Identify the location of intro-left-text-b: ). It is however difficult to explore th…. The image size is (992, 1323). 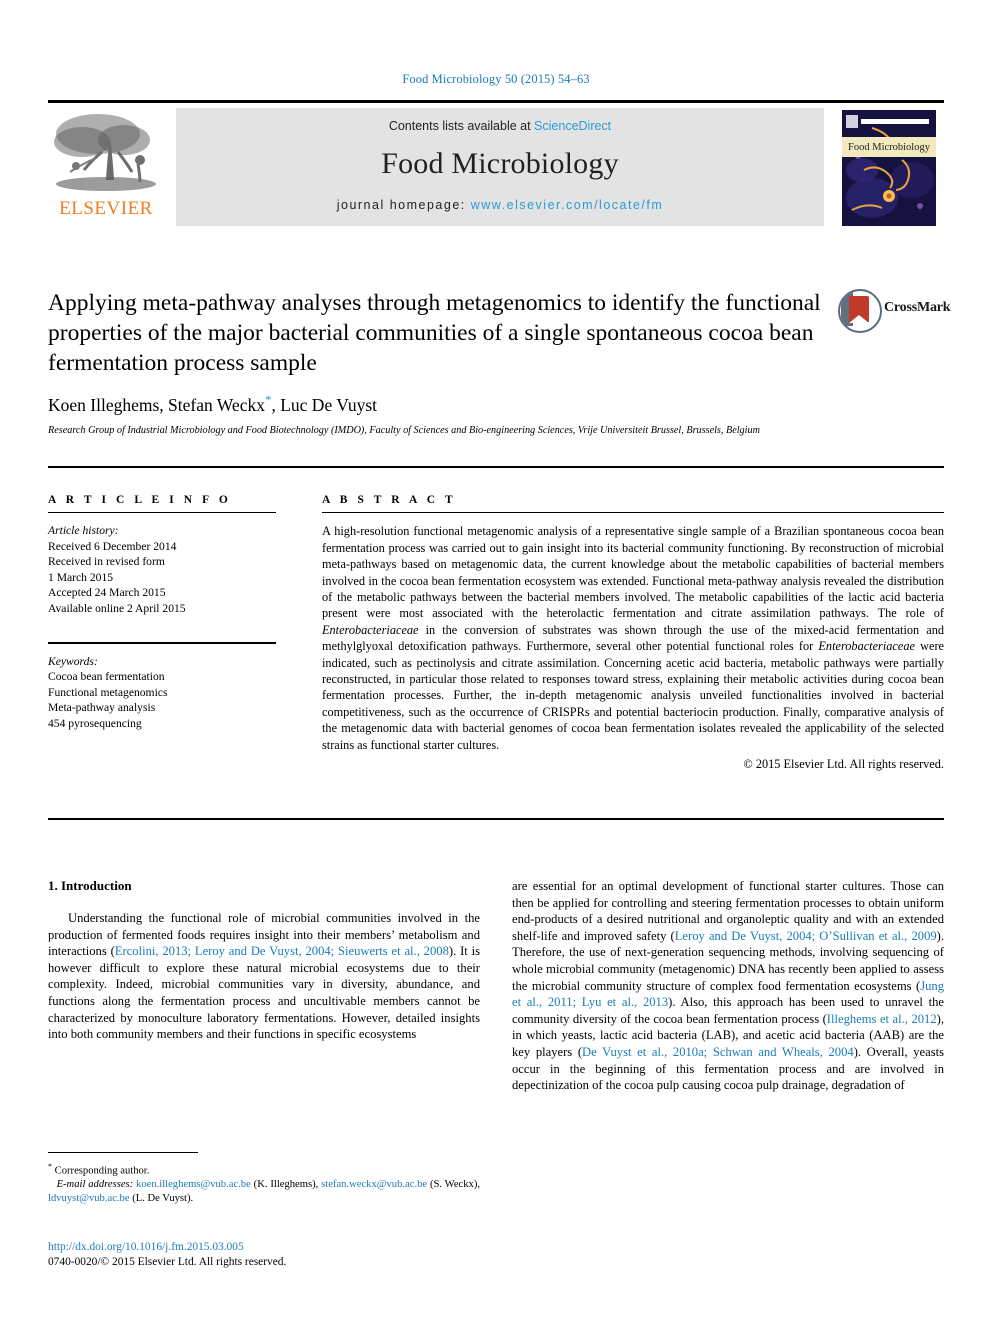
(264, 993).